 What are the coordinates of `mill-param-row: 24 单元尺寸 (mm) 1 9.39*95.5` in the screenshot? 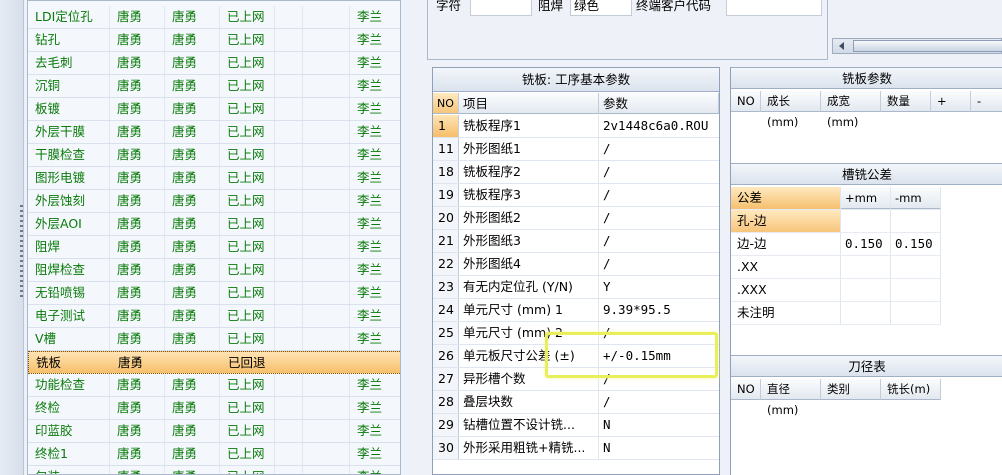 It's located at (576, 310).